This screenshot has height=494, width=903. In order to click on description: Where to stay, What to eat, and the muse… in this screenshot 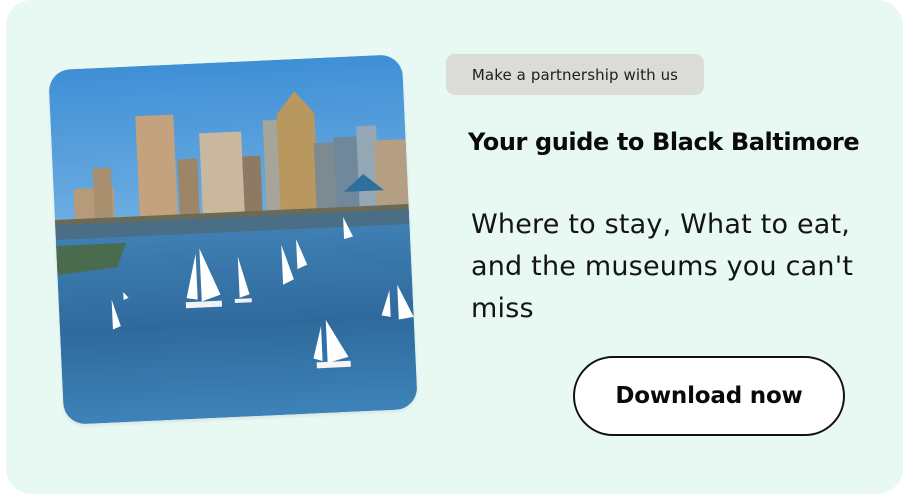, I will do `click(662, 266)`.